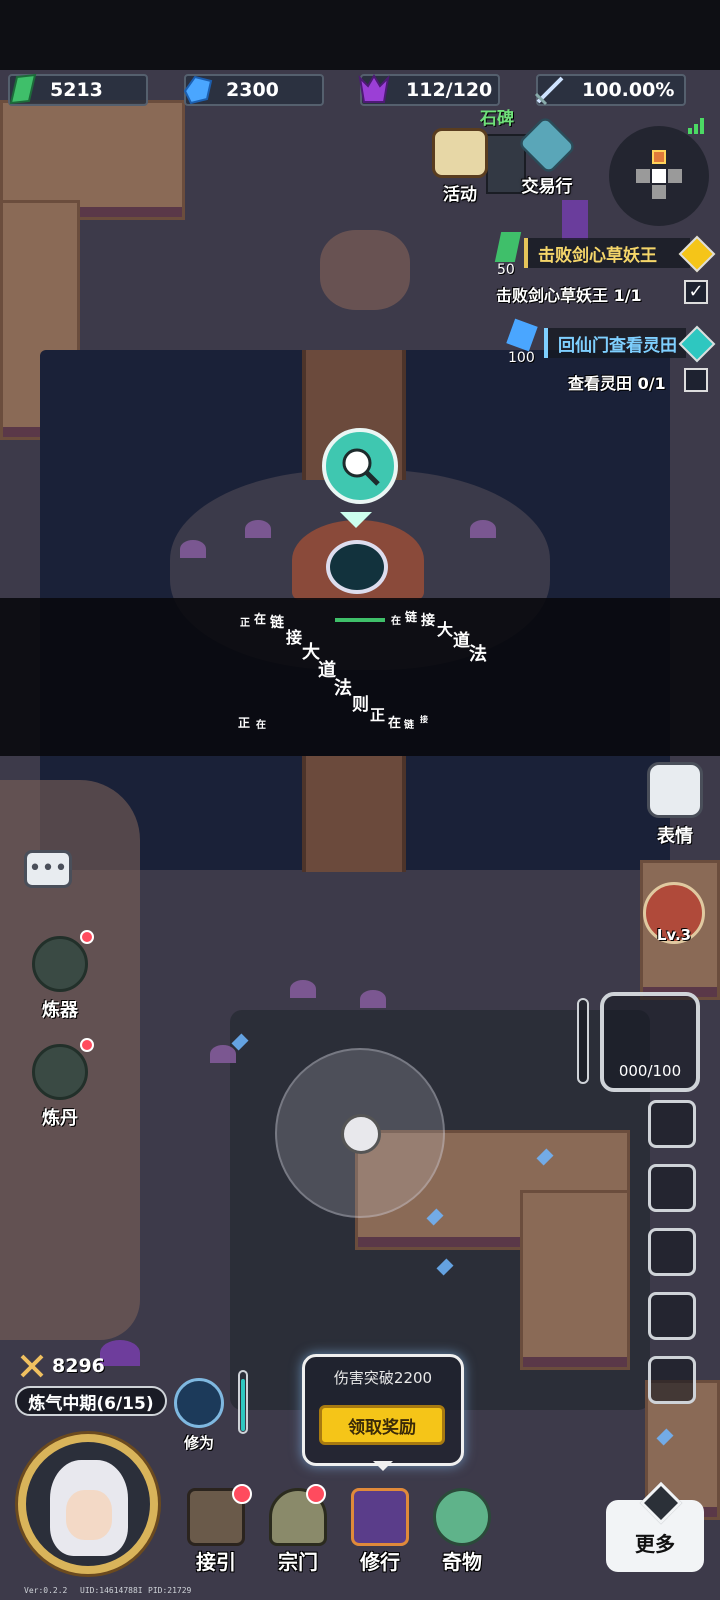 The image size is (720, 1600). I want to click on alchemy-icon, so click(60, 1072).